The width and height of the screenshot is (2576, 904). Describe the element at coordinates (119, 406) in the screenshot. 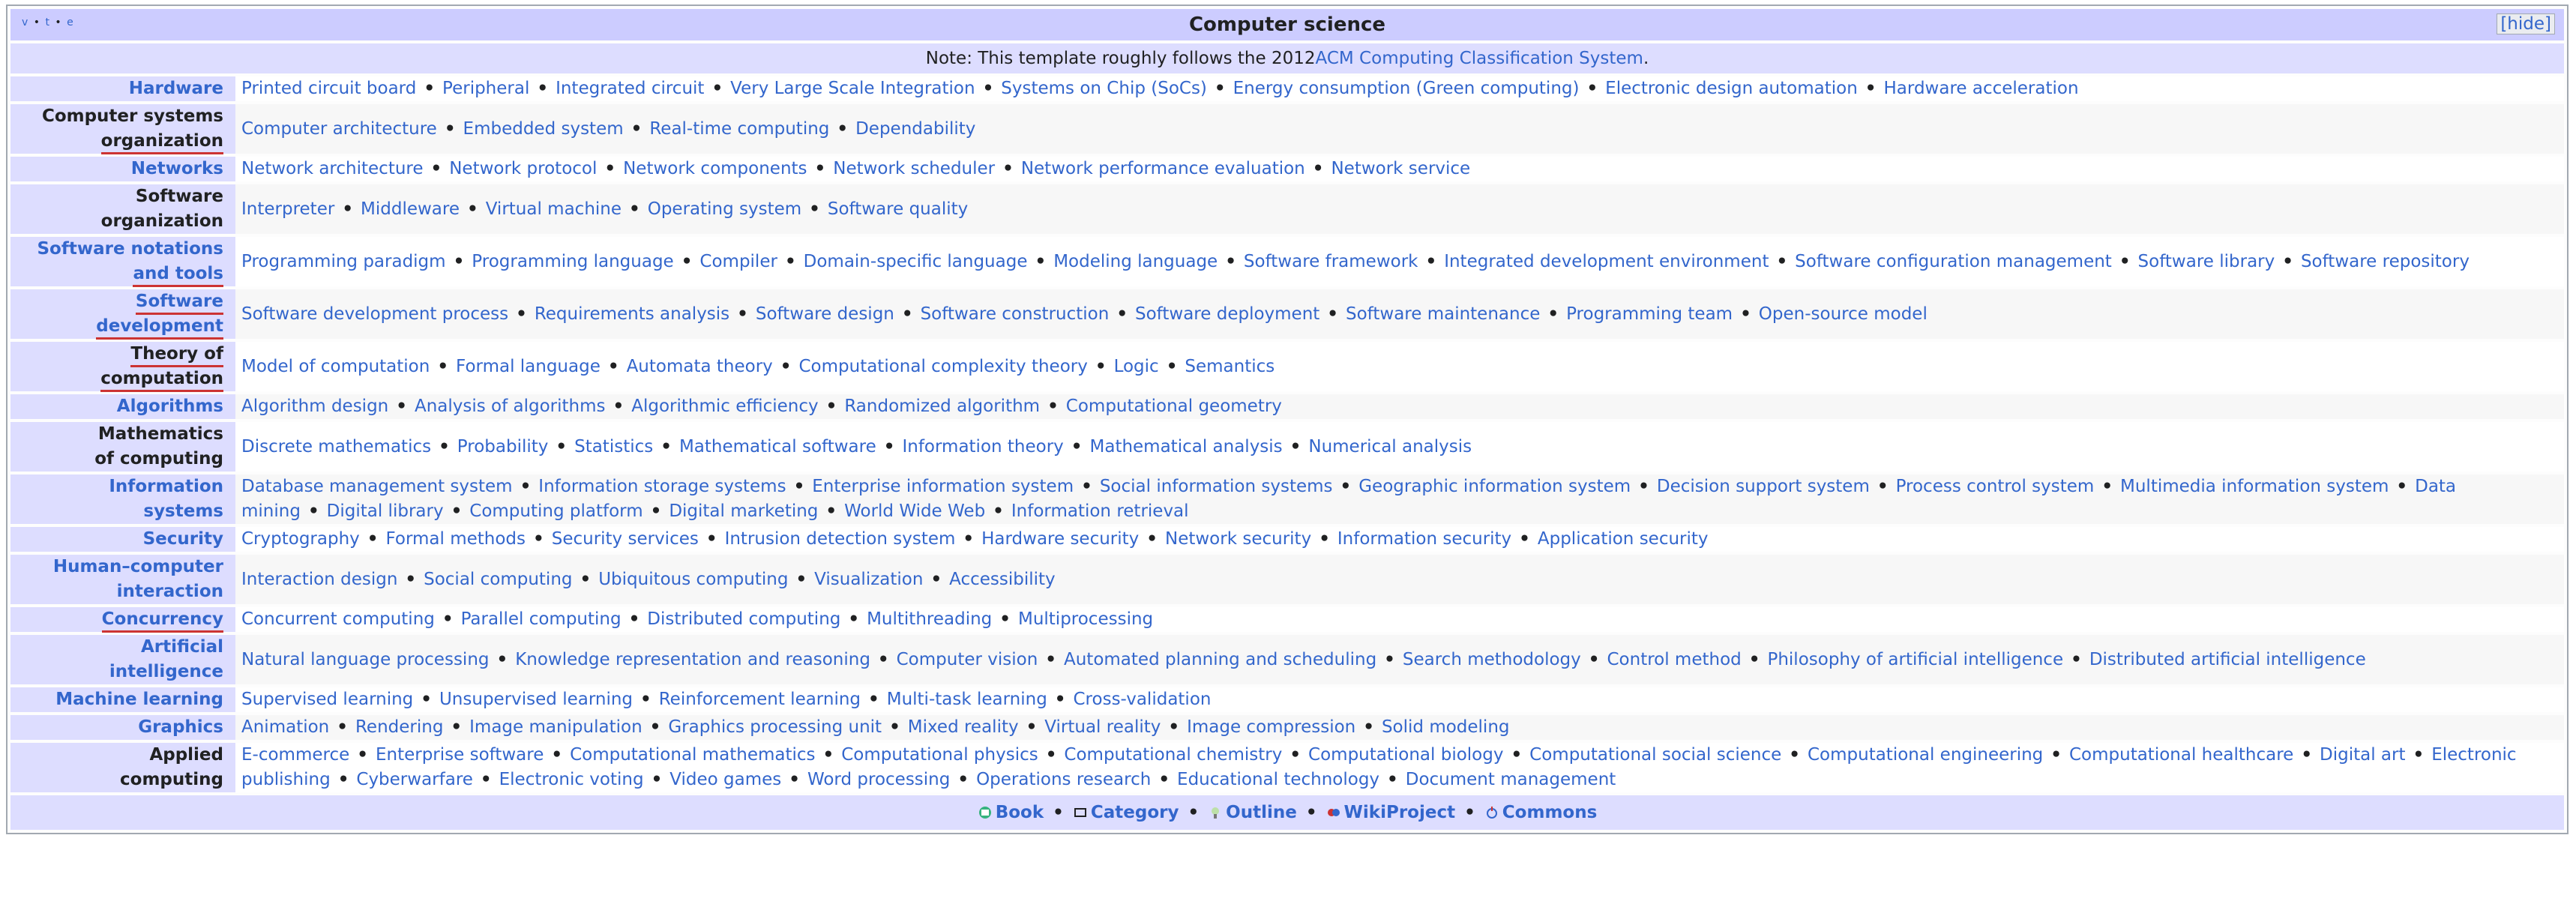

I see `group-label-line: Algorithms` at that location.